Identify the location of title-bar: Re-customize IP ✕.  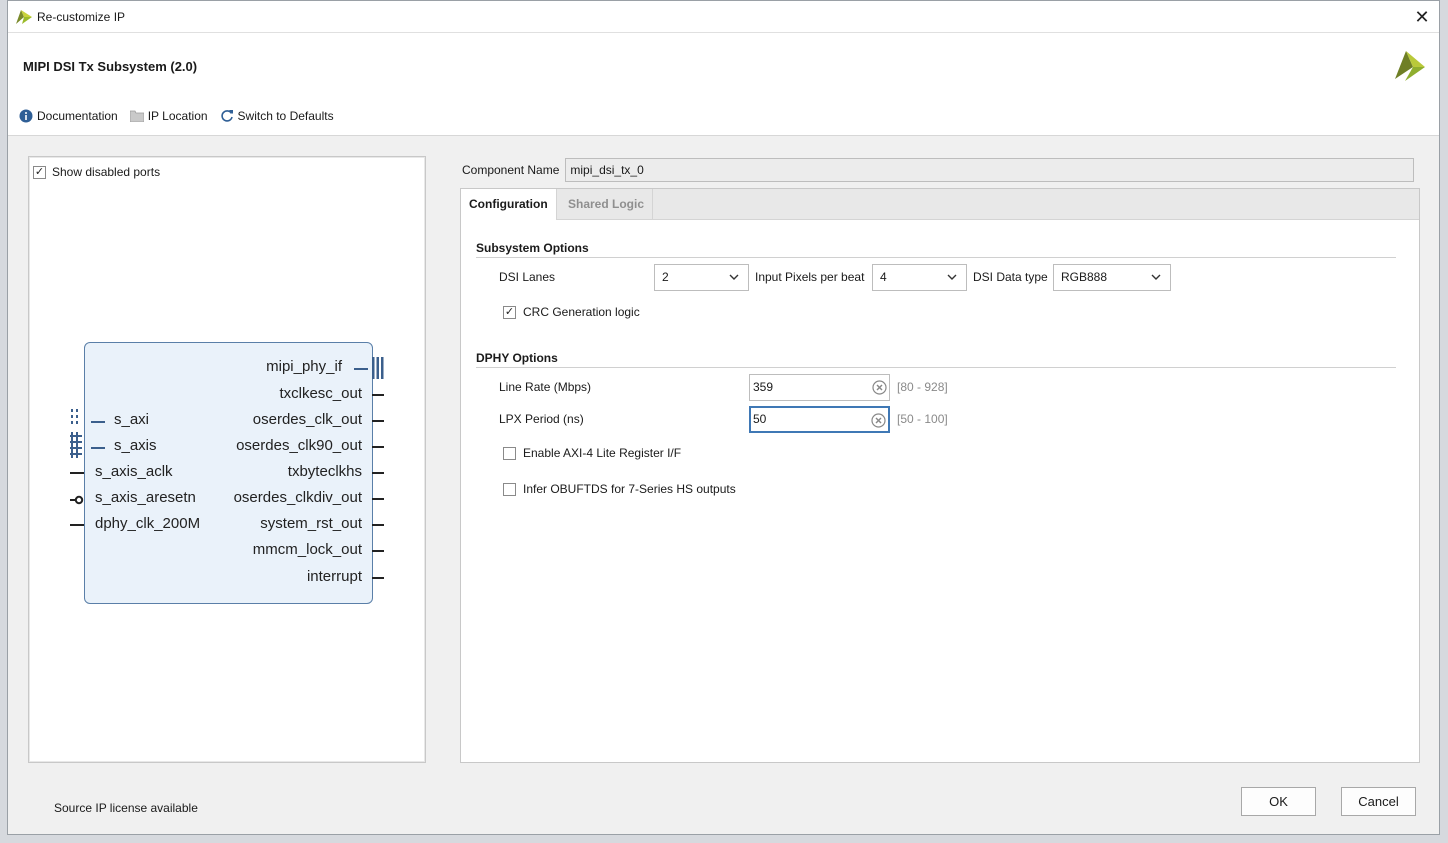
(723, 17).